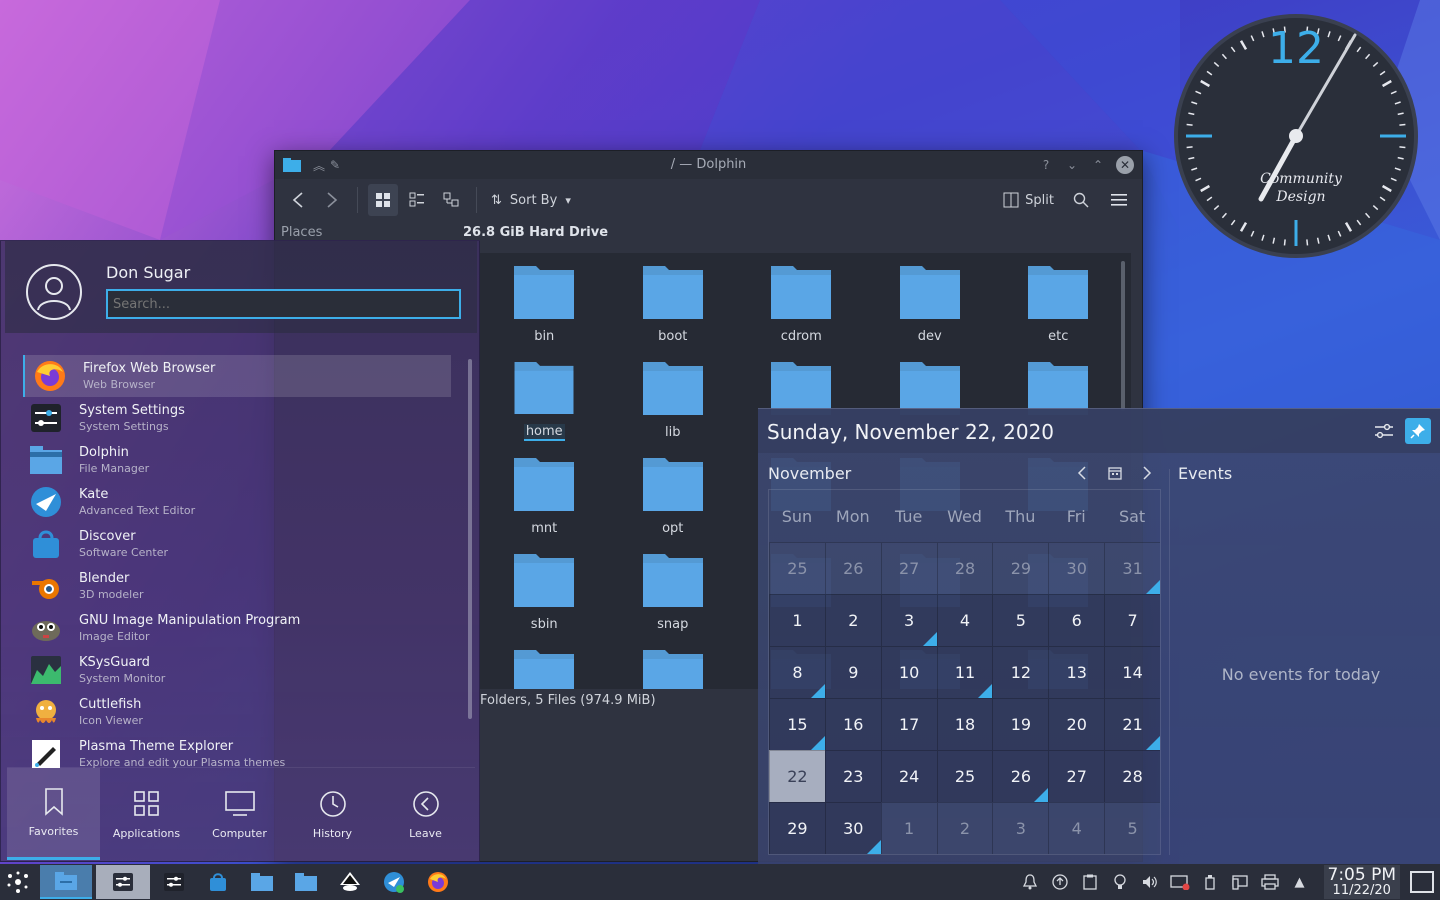 The height and width of the screenshot is (900, 1440). What do you see at coordinates (470, 539) in the screenshot?
I see `launcher-scrollbar` at bounding box center [470, 539].